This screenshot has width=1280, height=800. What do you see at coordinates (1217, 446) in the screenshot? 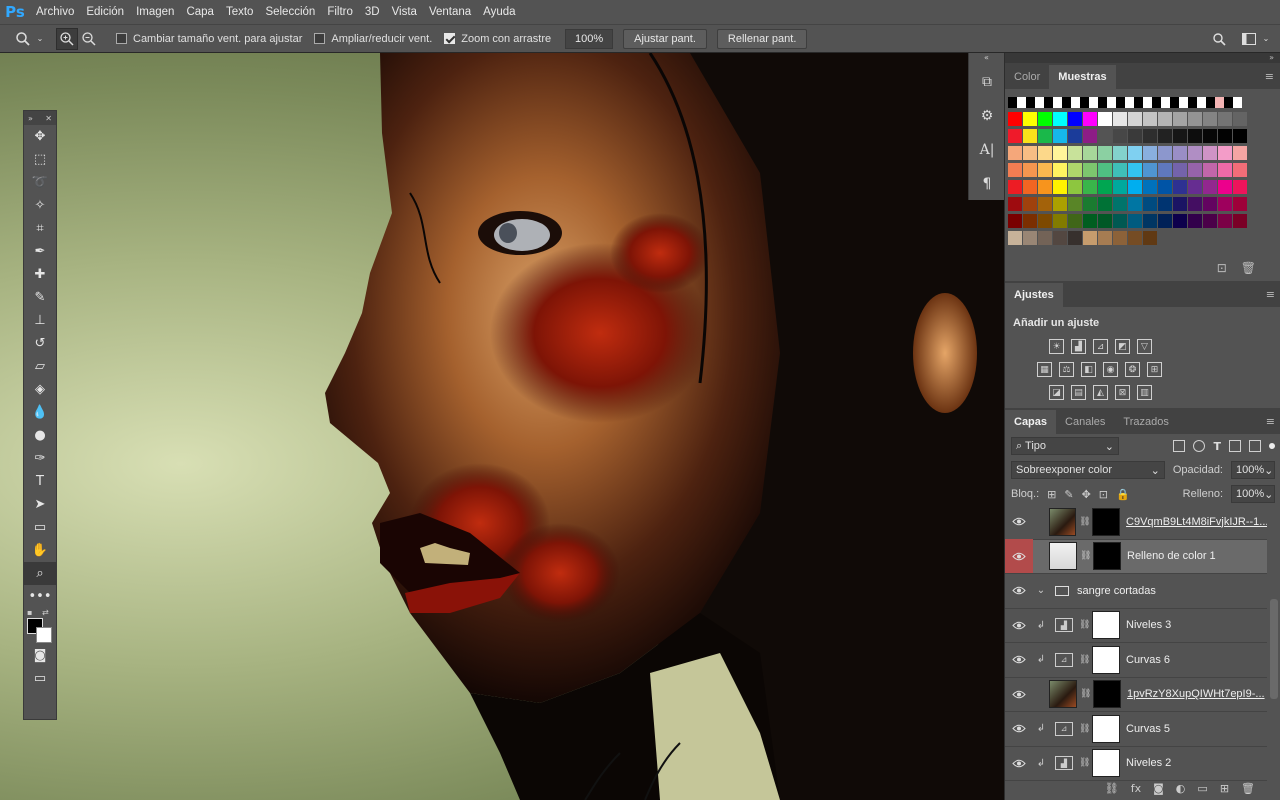
I see `filter-type-icon: T` at bounding box center [1217, 446].